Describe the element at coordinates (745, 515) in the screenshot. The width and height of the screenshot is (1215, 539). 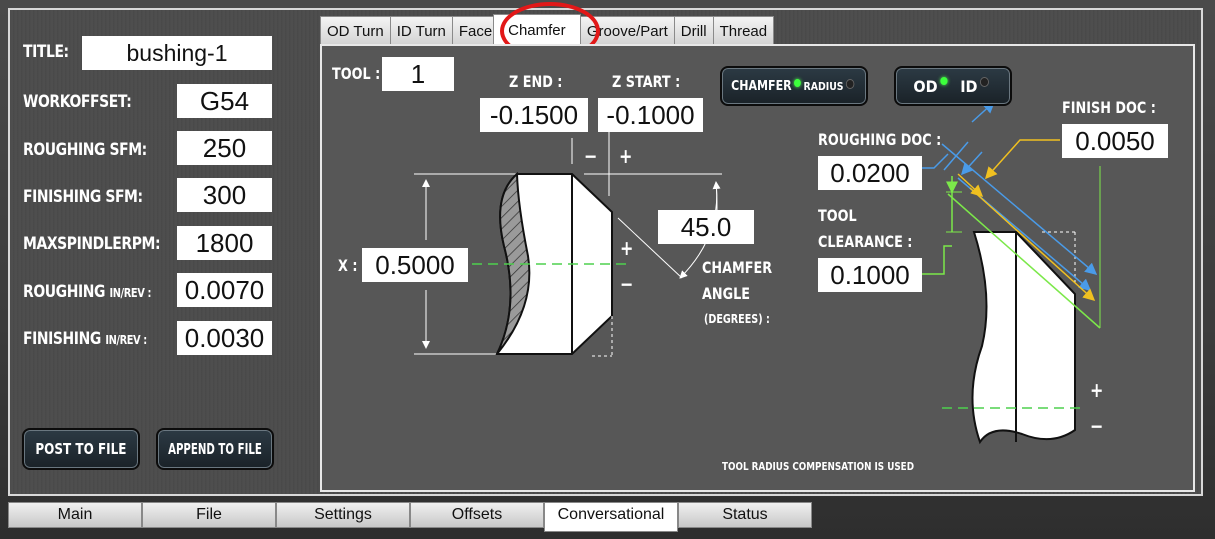
I see `tab-status: Status` at that location.